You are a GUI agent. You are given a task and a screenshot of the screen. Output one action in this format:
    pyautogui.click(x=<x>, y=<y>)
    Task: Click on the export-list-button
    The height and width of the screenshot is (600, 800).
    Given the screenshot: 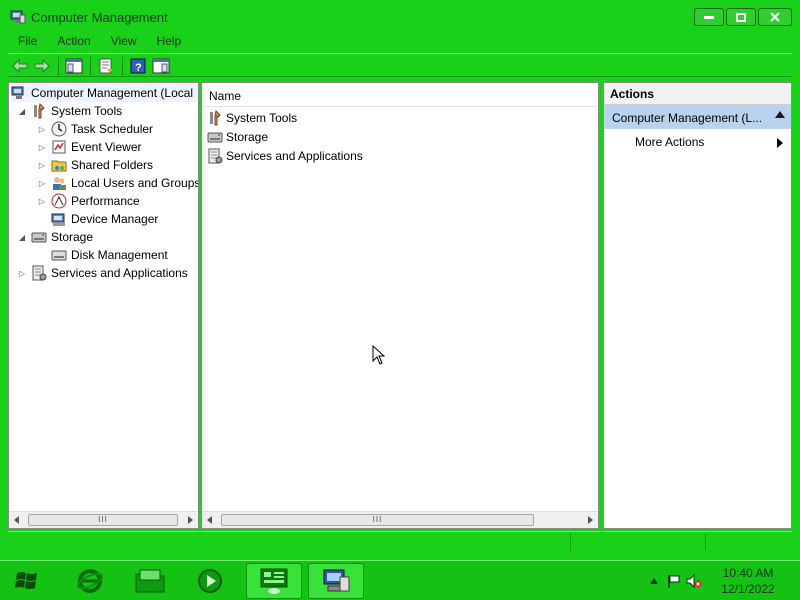 What is the action you would take?
    pyautogui.click(x=106, y=66)
    